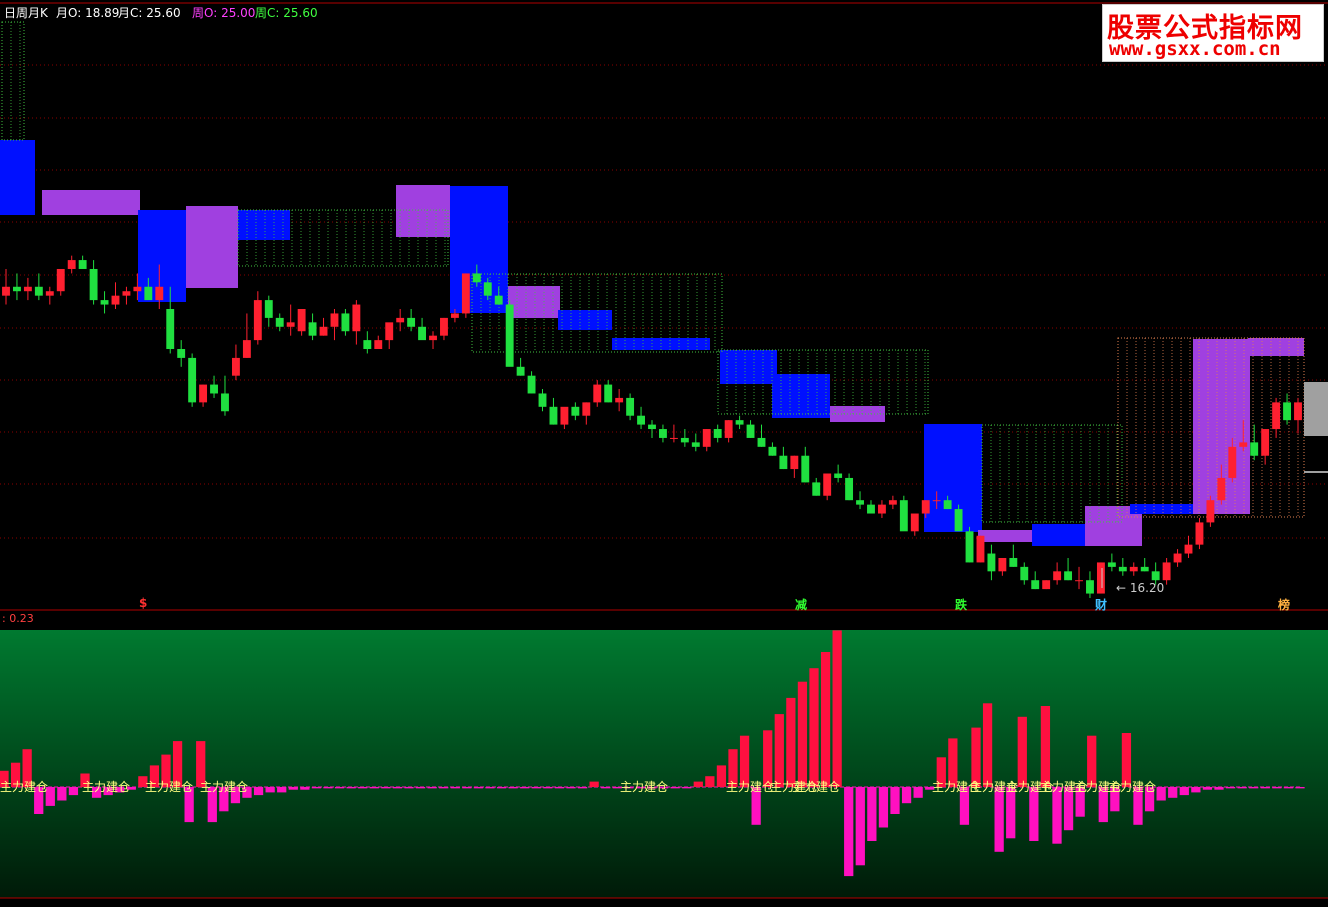 The width and height of the screenshot is (1328, 907). I want to click on watermark-logo: 股票公式指标网 www.gsxx.com.cn, so click(1213, 33).